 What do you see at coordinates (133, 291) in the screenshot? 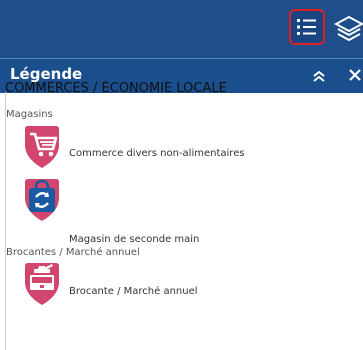
I see `legend-item-label: Brocante / Marché annuel` at bounding box center [133, 291].